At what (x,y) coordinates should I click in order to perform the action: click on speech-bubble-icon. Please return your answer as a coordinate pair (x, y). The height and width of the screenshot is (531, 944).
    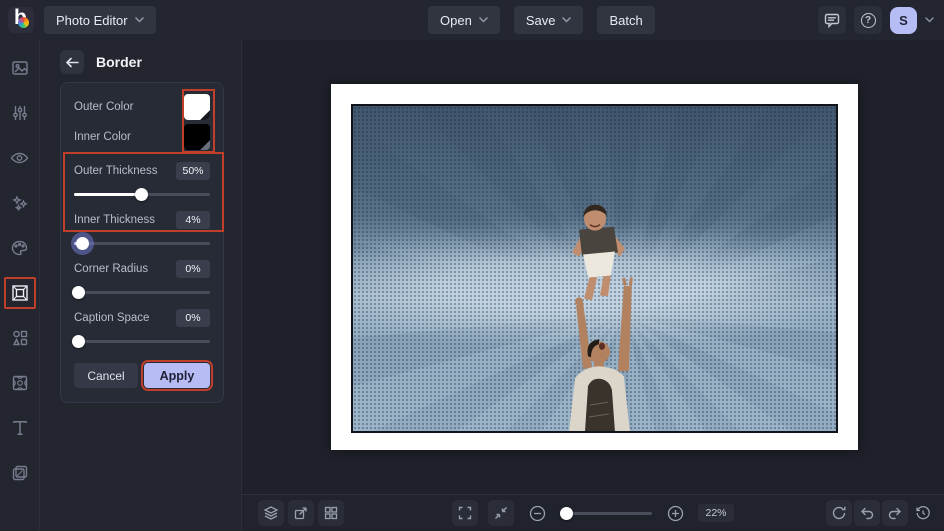
    Looking at the image, I should click on (832, 20).